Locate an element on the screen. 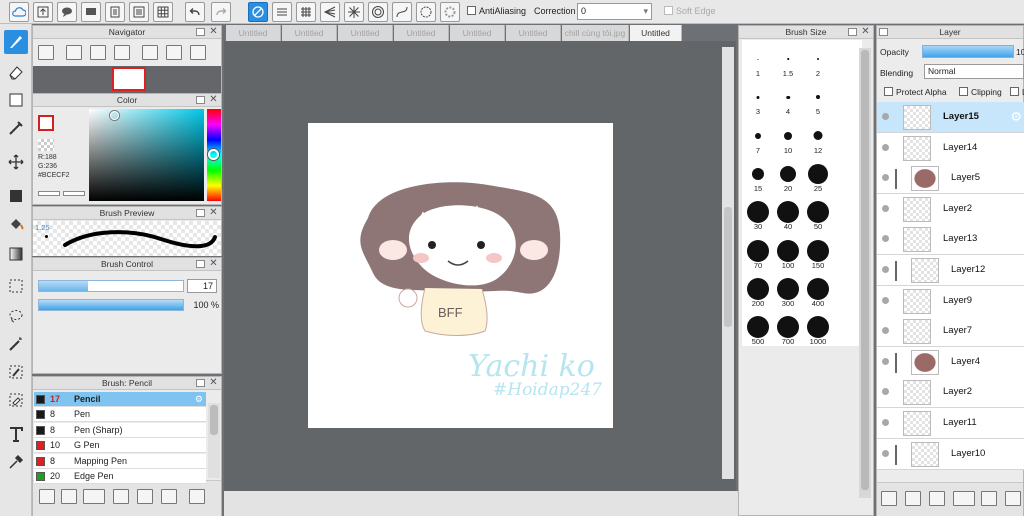 Image resolution: width=1024 pixels, height=516 pixels. brush-size-option: 2 is located at coordinates (818, 62).